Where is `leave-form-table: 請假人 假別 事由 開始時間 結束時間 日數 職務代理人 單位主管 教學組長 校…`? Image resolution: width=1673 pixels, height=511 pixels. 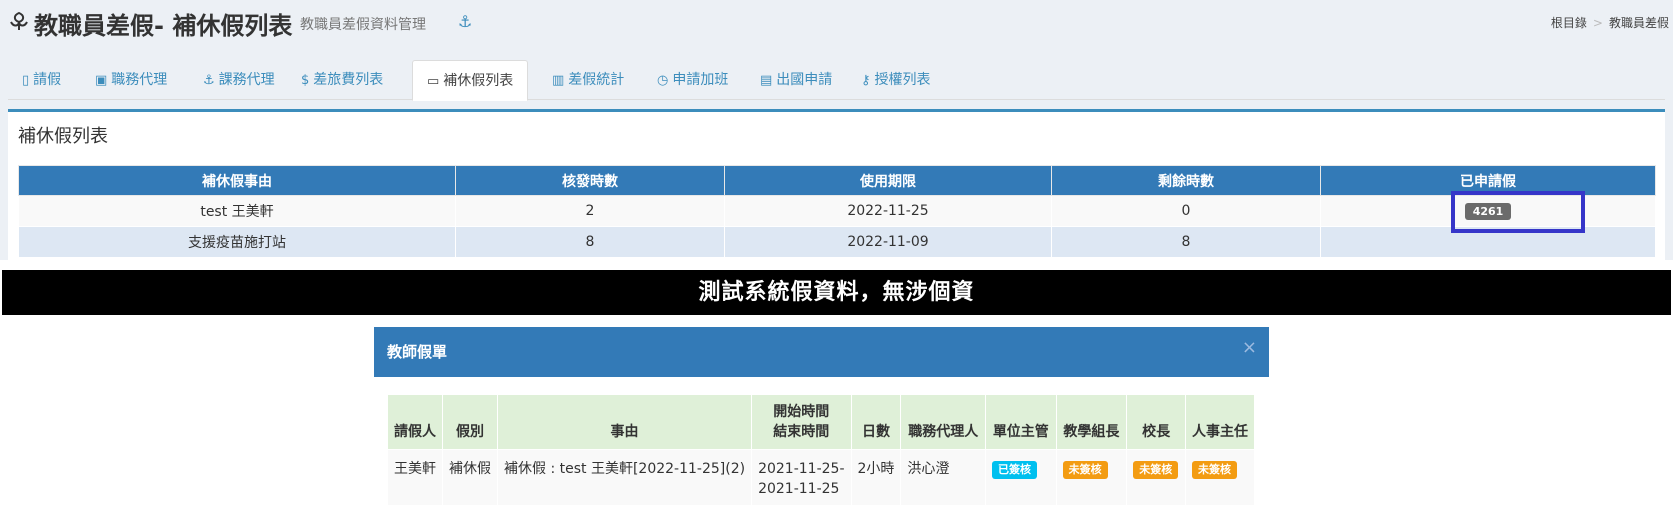
leave-form-table: 請假人 假別 事由 開始時間 結束時間 日數 職務代理人 單位主管 教學組長 校… is located at coordinates (821, 450).